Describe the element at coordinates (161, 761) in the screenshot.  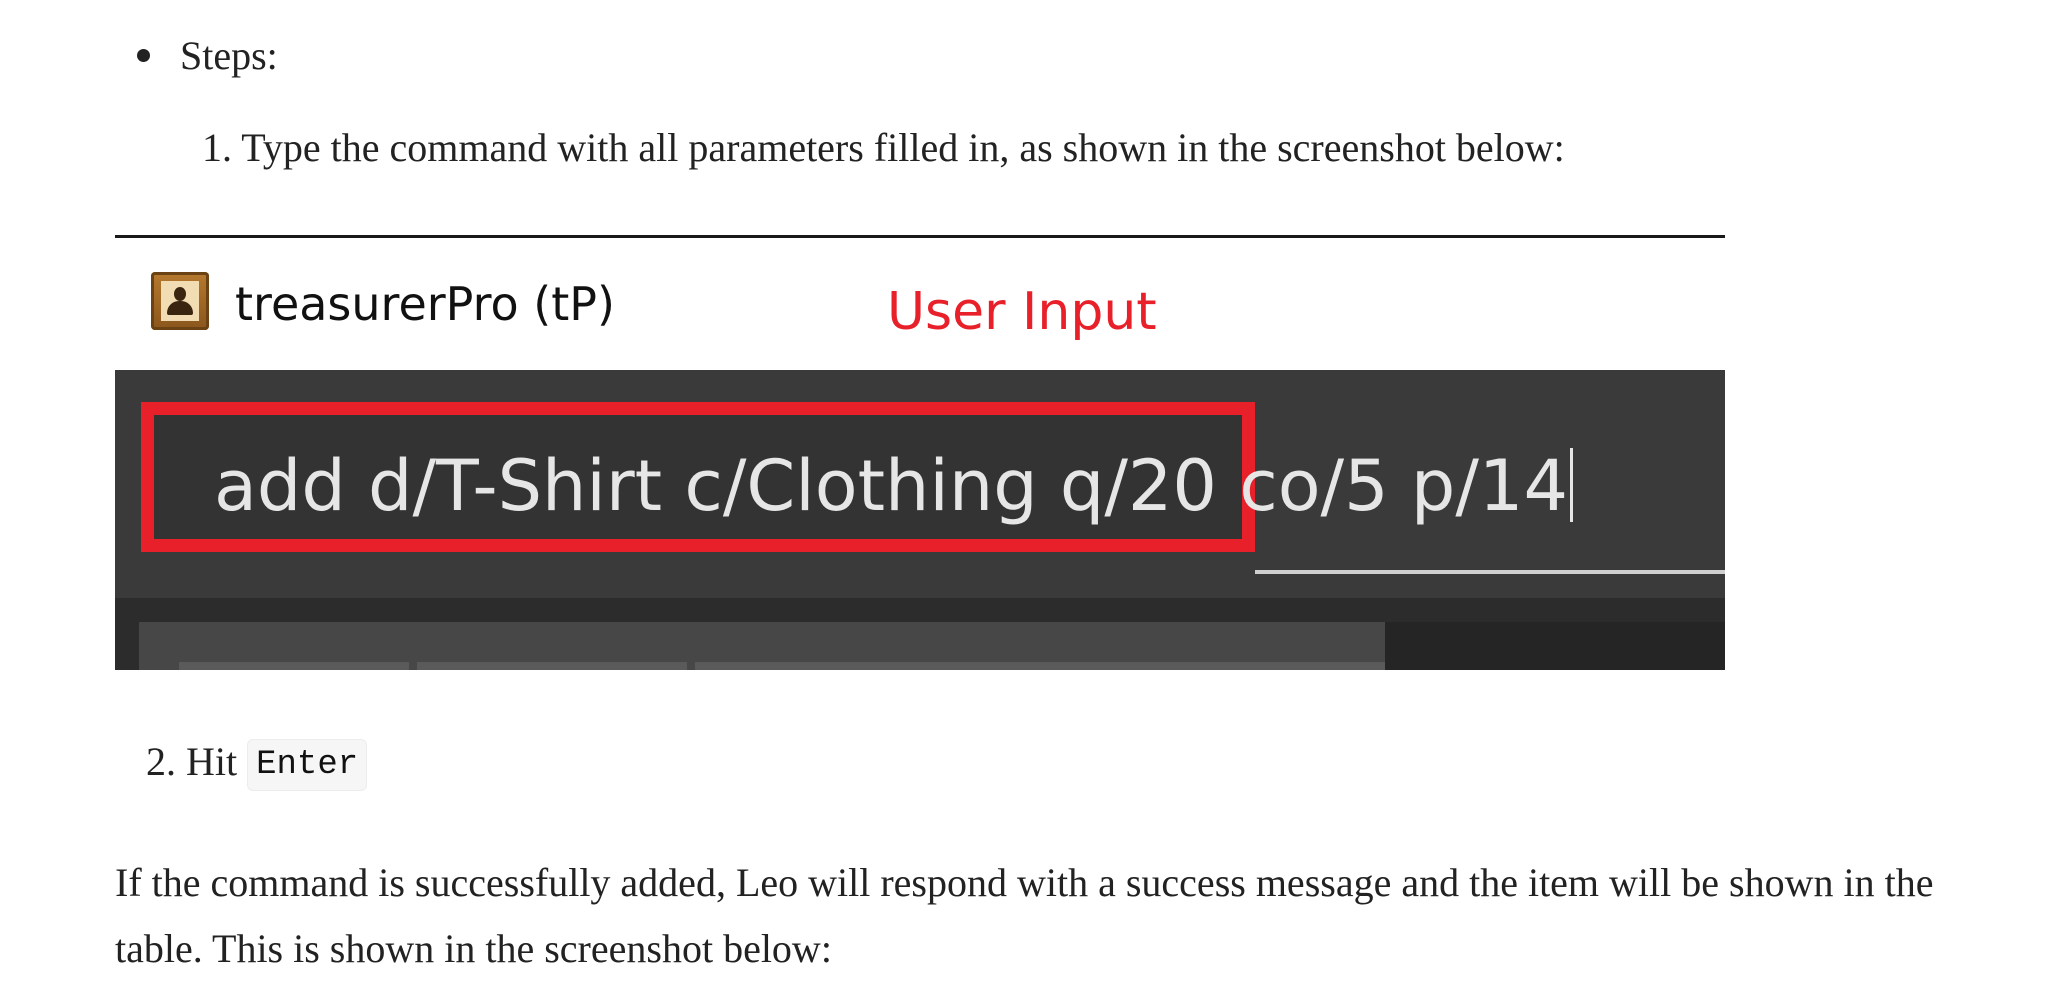
I see `step-two-number: 2.` at that location.